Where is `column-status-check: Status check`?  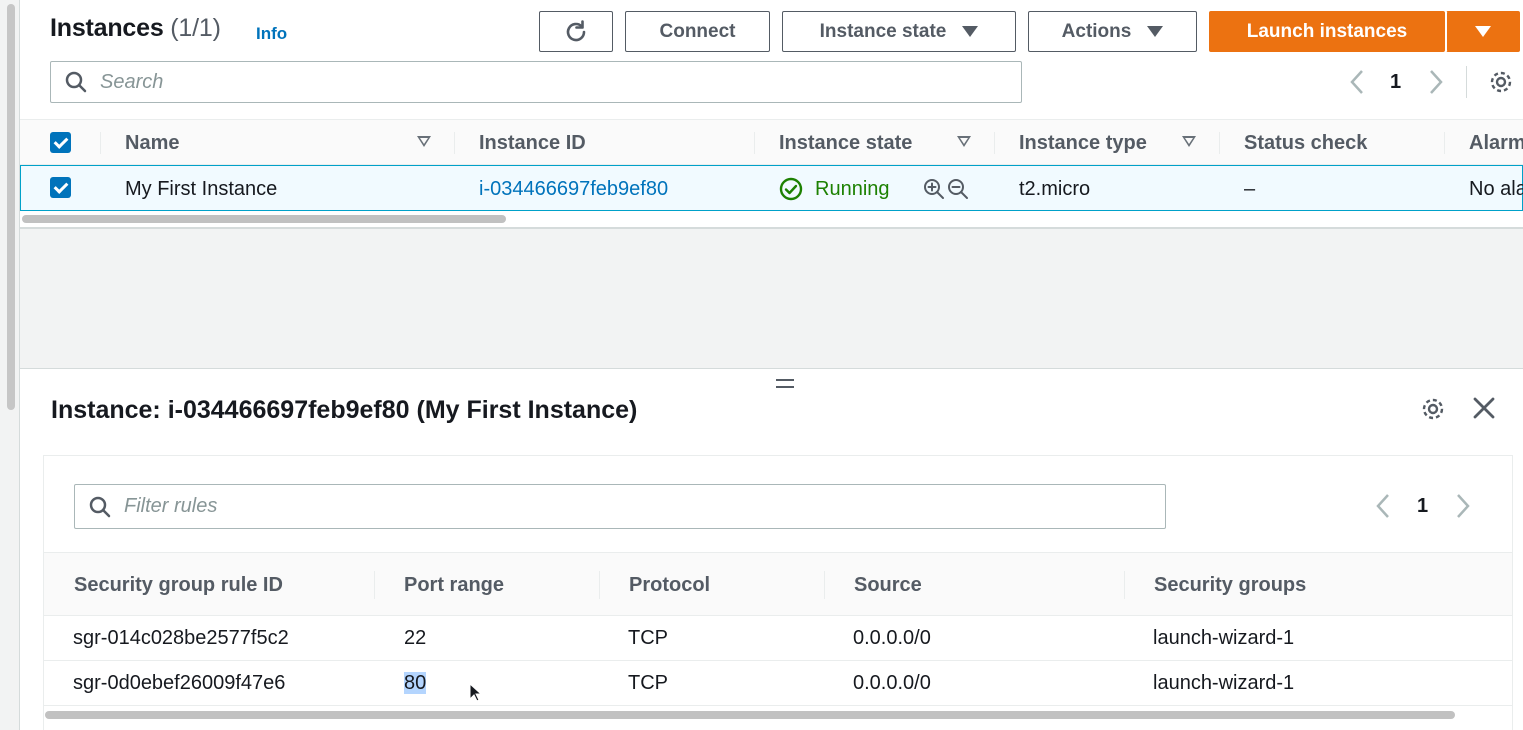
column-status-check: Status check is located at coordinates (1305, 143).